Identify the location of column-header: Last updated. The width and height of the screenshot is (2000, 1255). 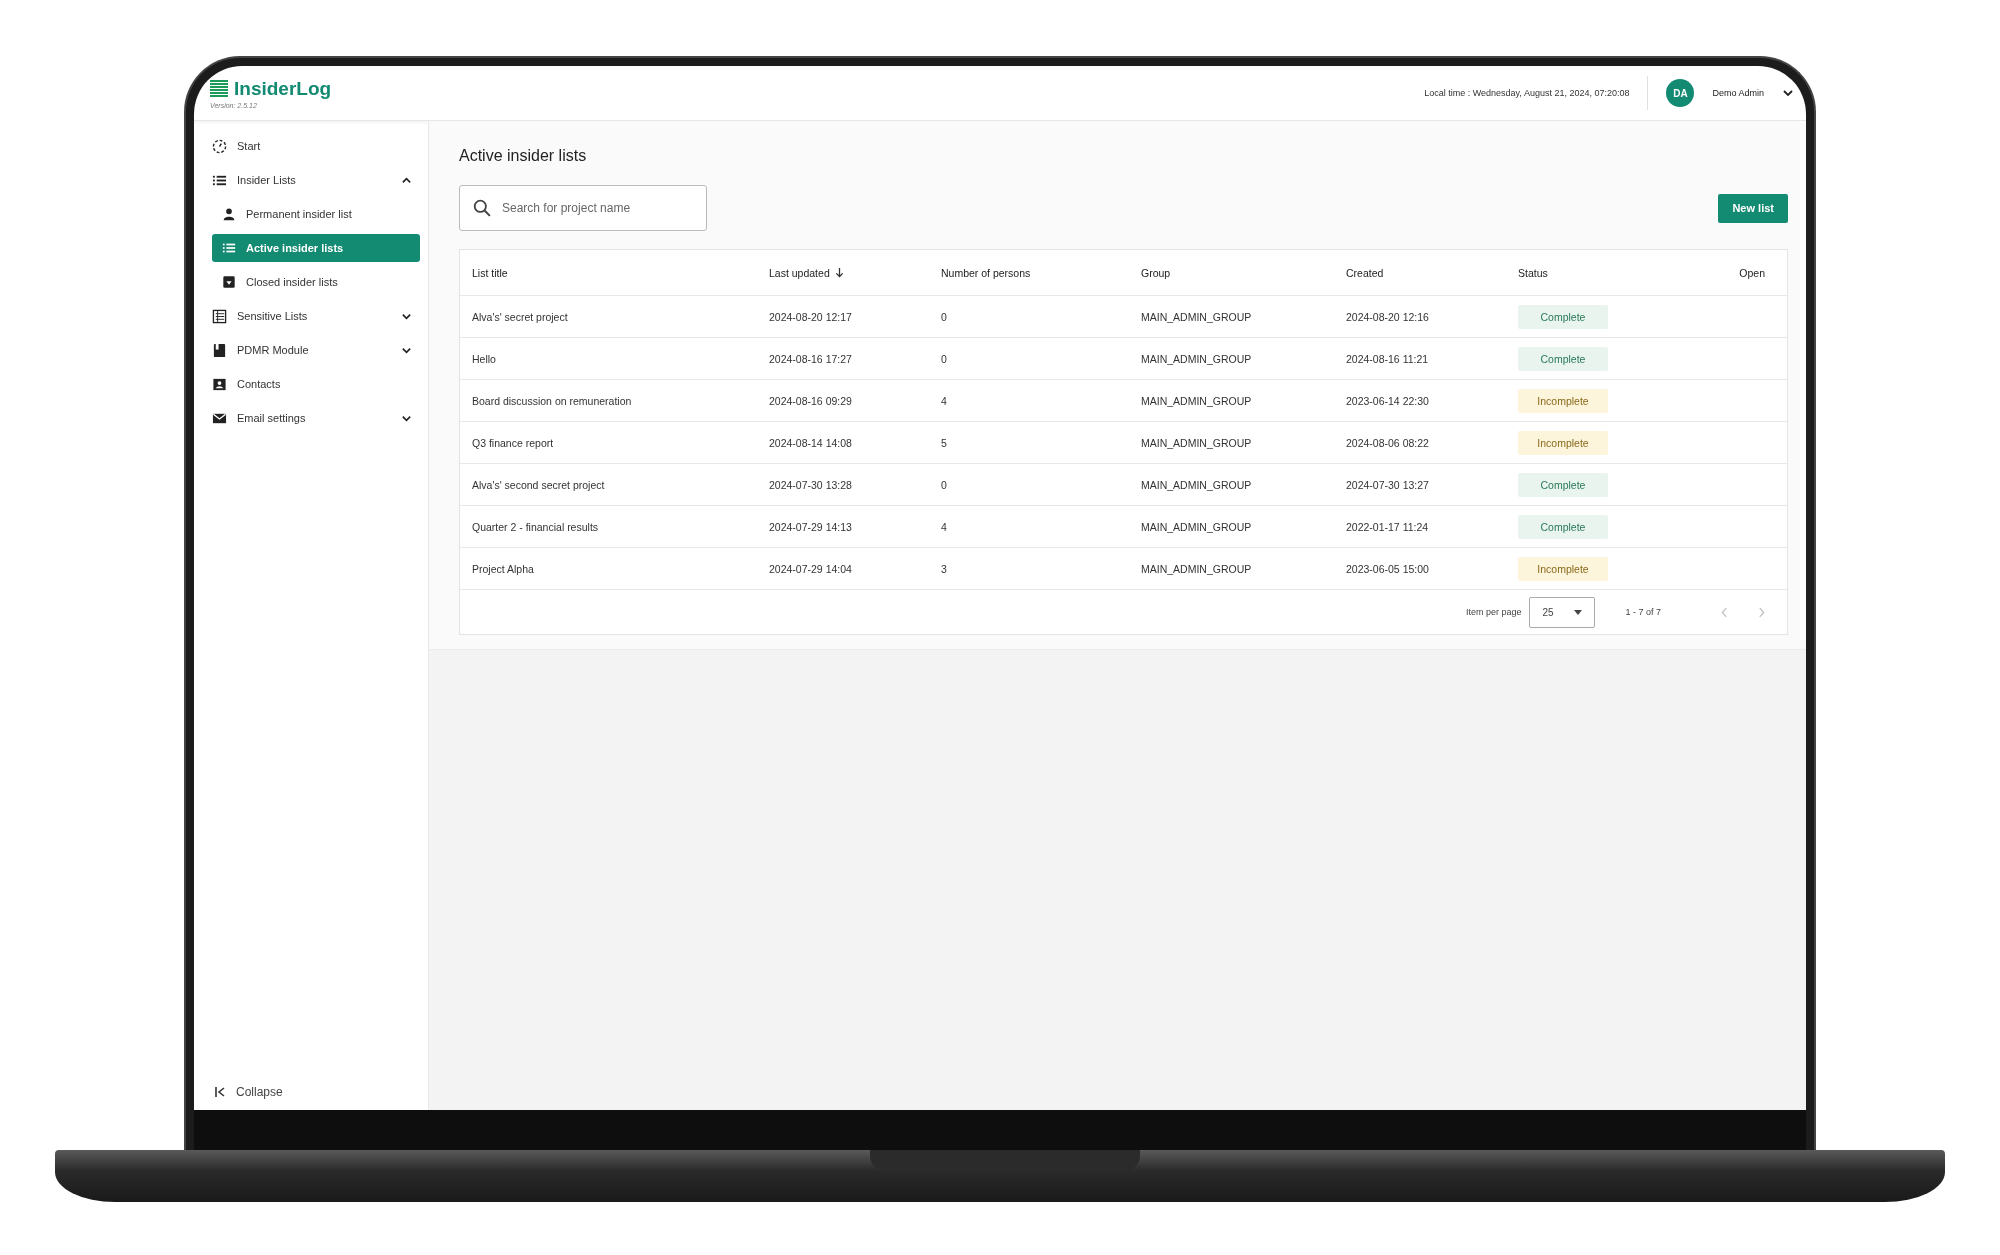
(806, 272).